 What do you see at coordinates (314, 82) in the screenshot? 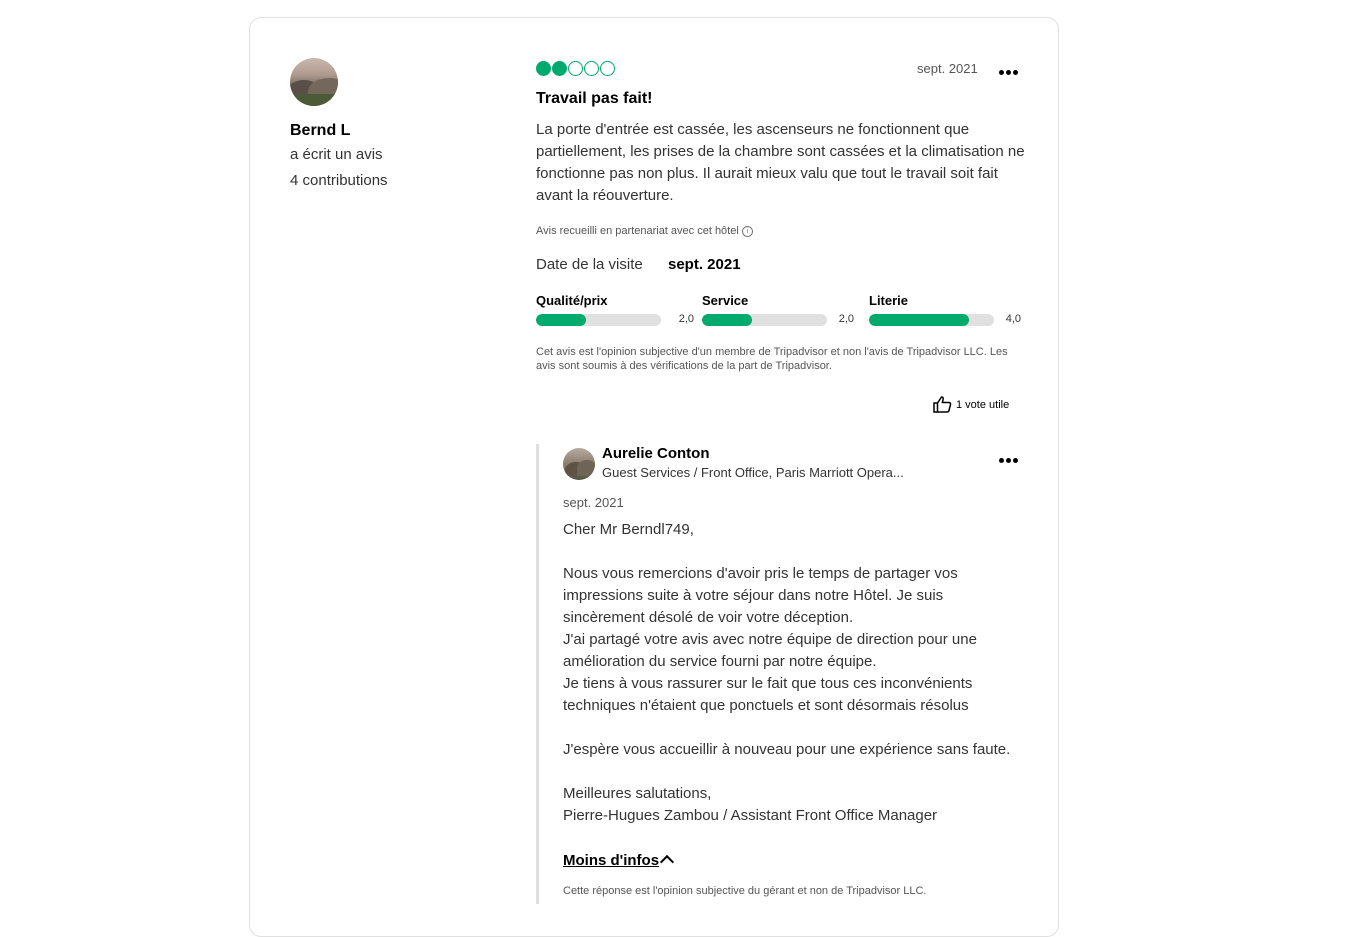
I see `reviewer-avatar` at bounding box center [314, 82].